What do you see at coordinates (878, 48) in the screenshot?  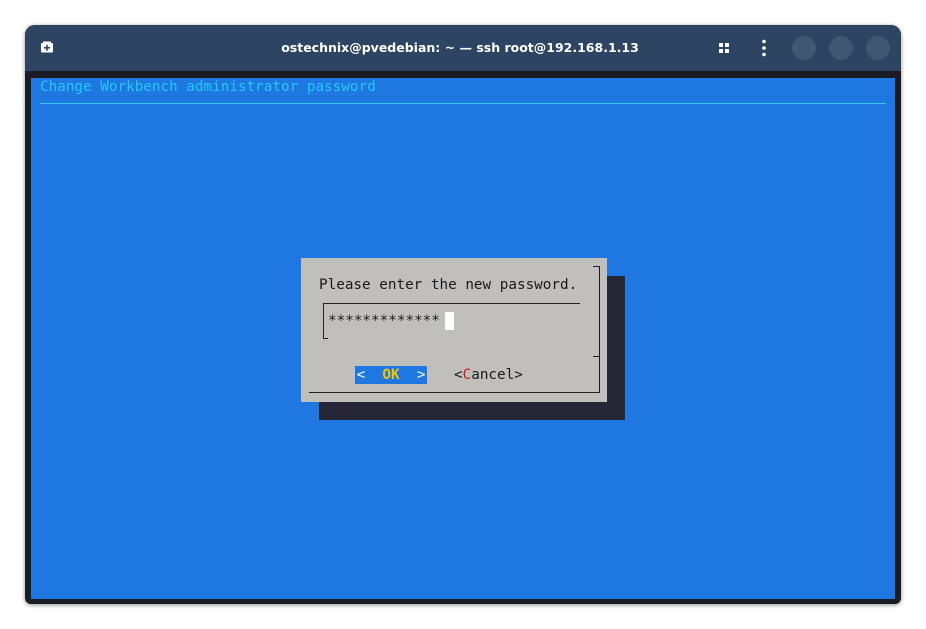 I see `close-button` at bounding box center [878, 48].